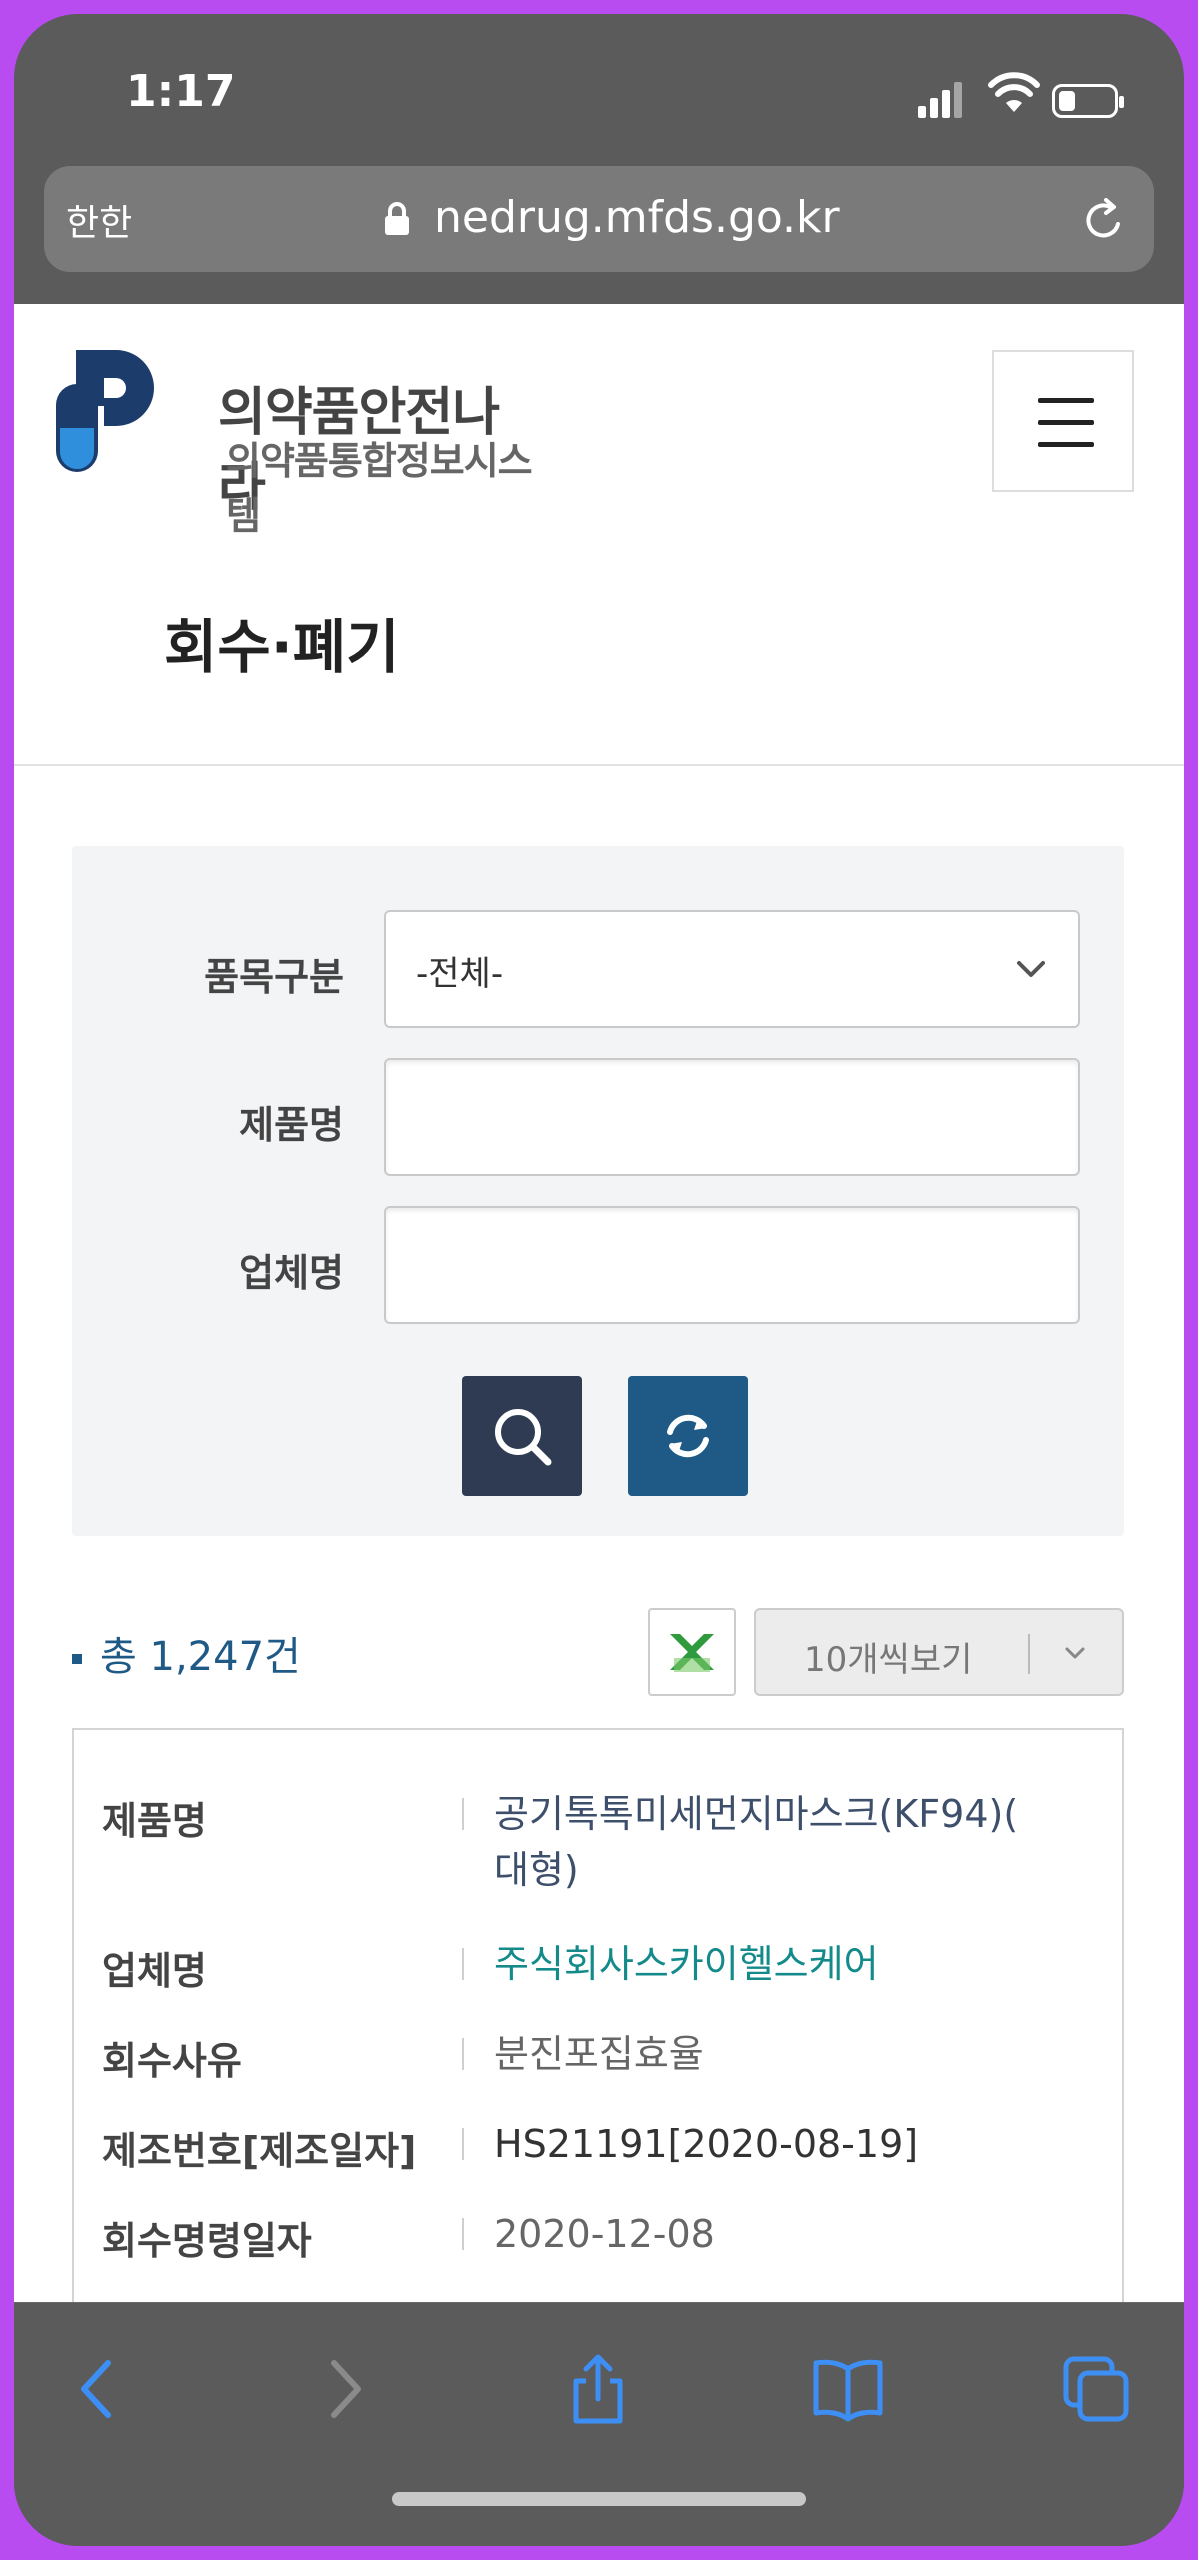  I want to click on logo-subtitle: 의약품통합정보시스템, so click(379, 488).